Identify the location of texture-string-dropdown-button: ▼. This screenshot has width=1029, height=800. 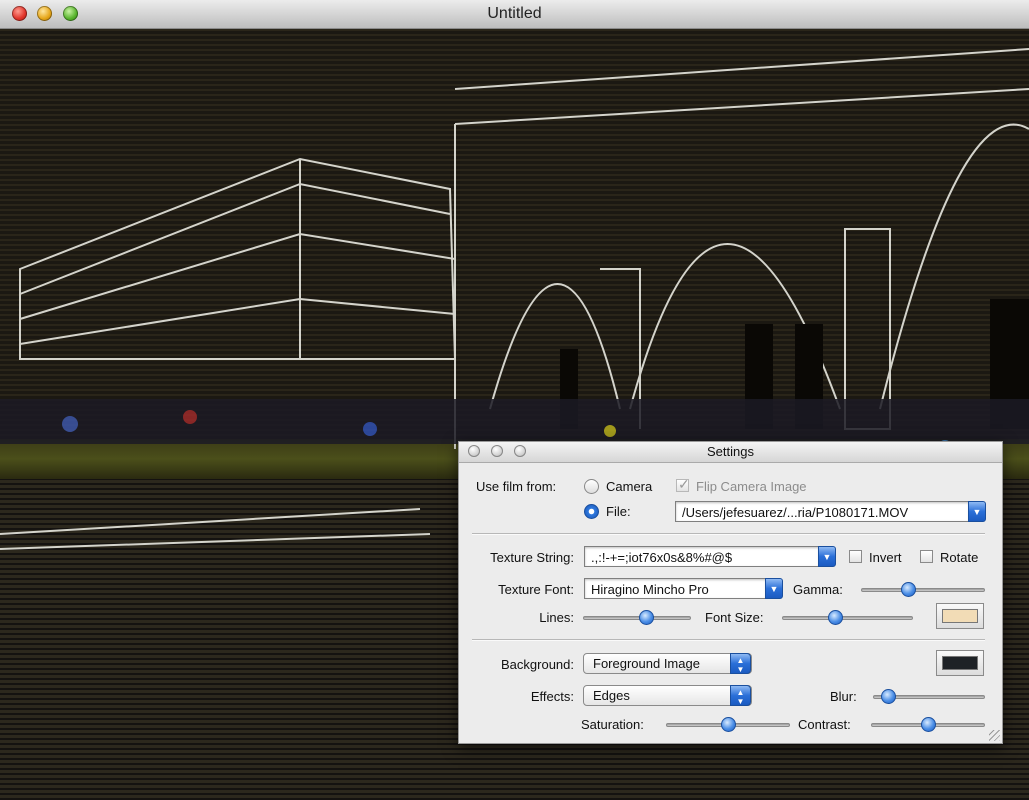
(827, 556).